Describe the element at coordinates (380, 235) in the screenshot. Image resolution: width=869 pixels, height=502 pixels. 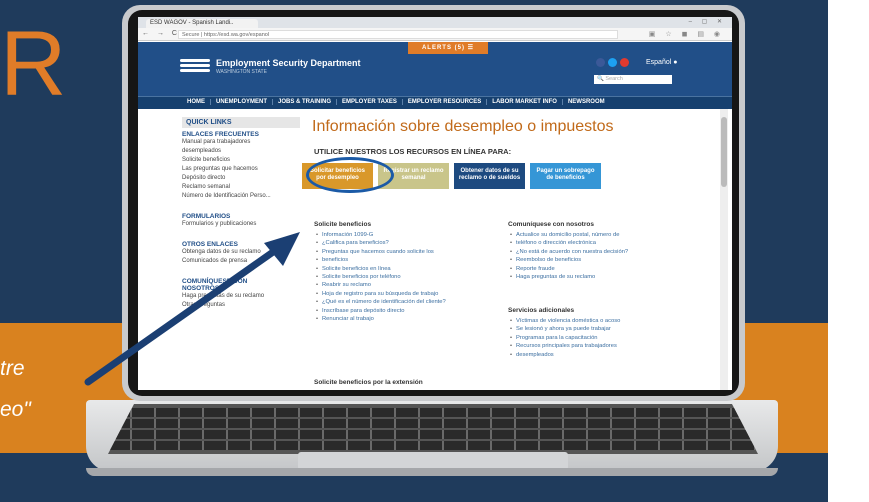
I see `list-item: Información 1099-G` at that location.